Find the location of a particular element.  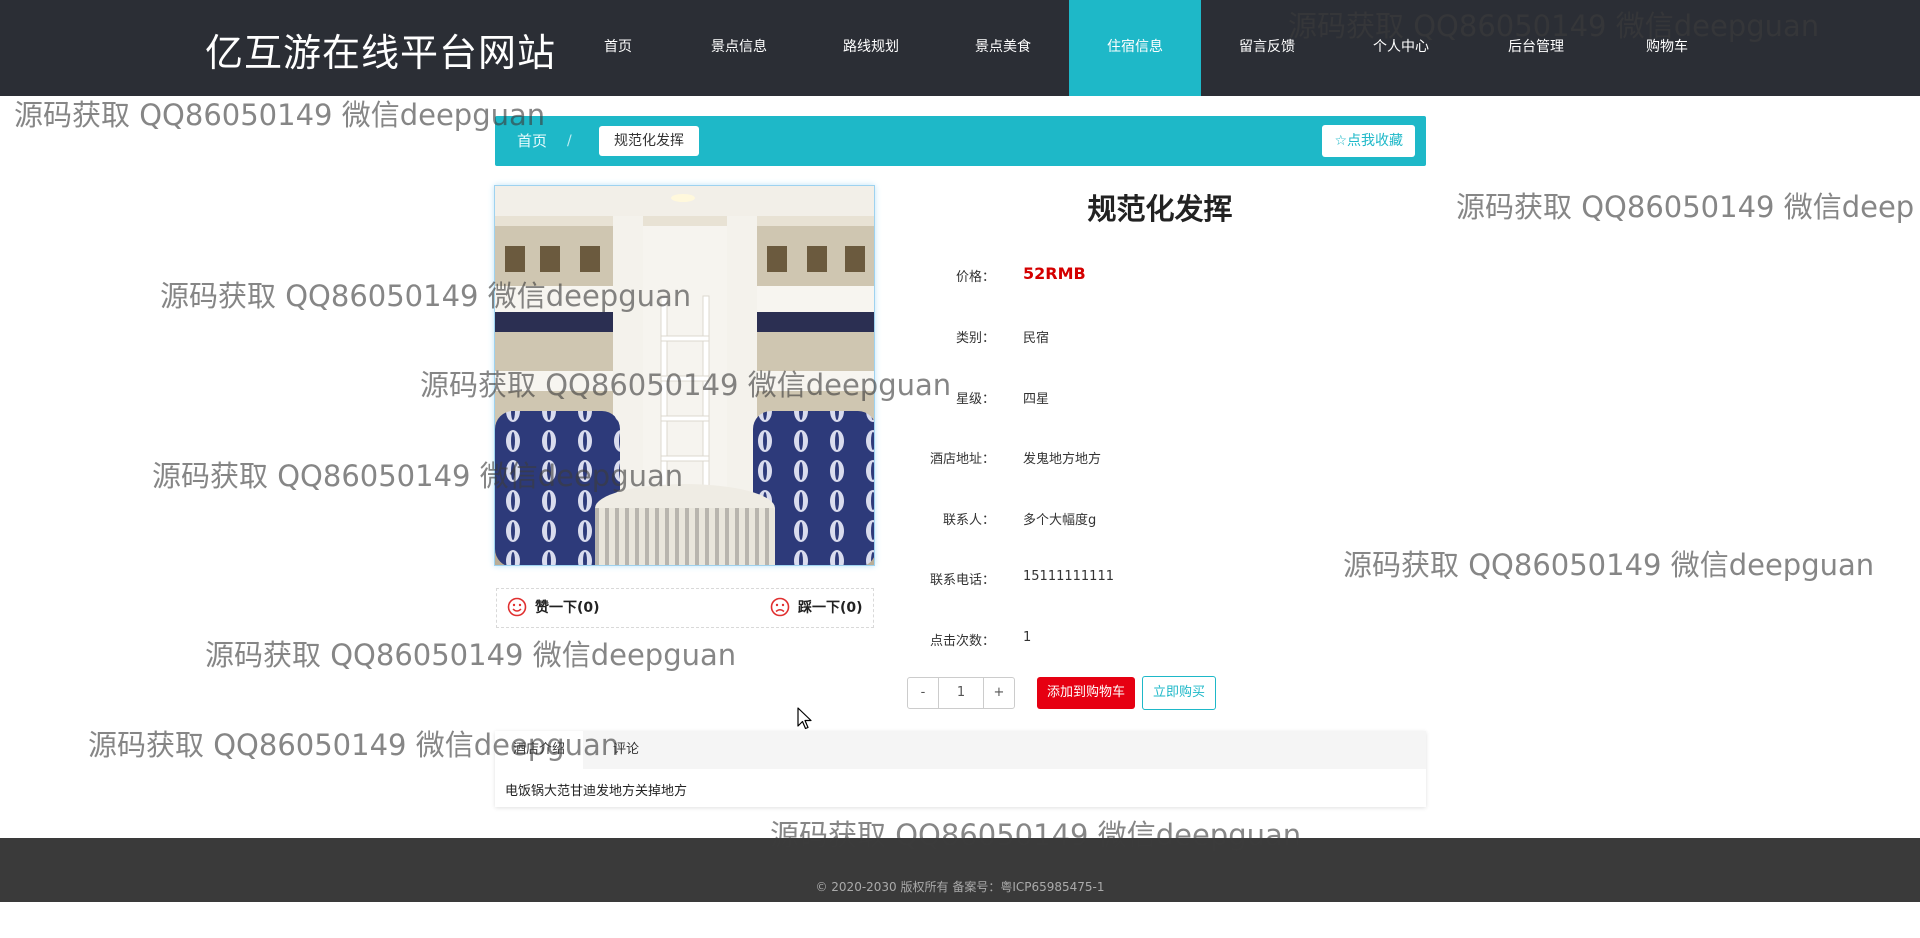

click-count-label: 点击次数： is located at coordinates (962, 641).